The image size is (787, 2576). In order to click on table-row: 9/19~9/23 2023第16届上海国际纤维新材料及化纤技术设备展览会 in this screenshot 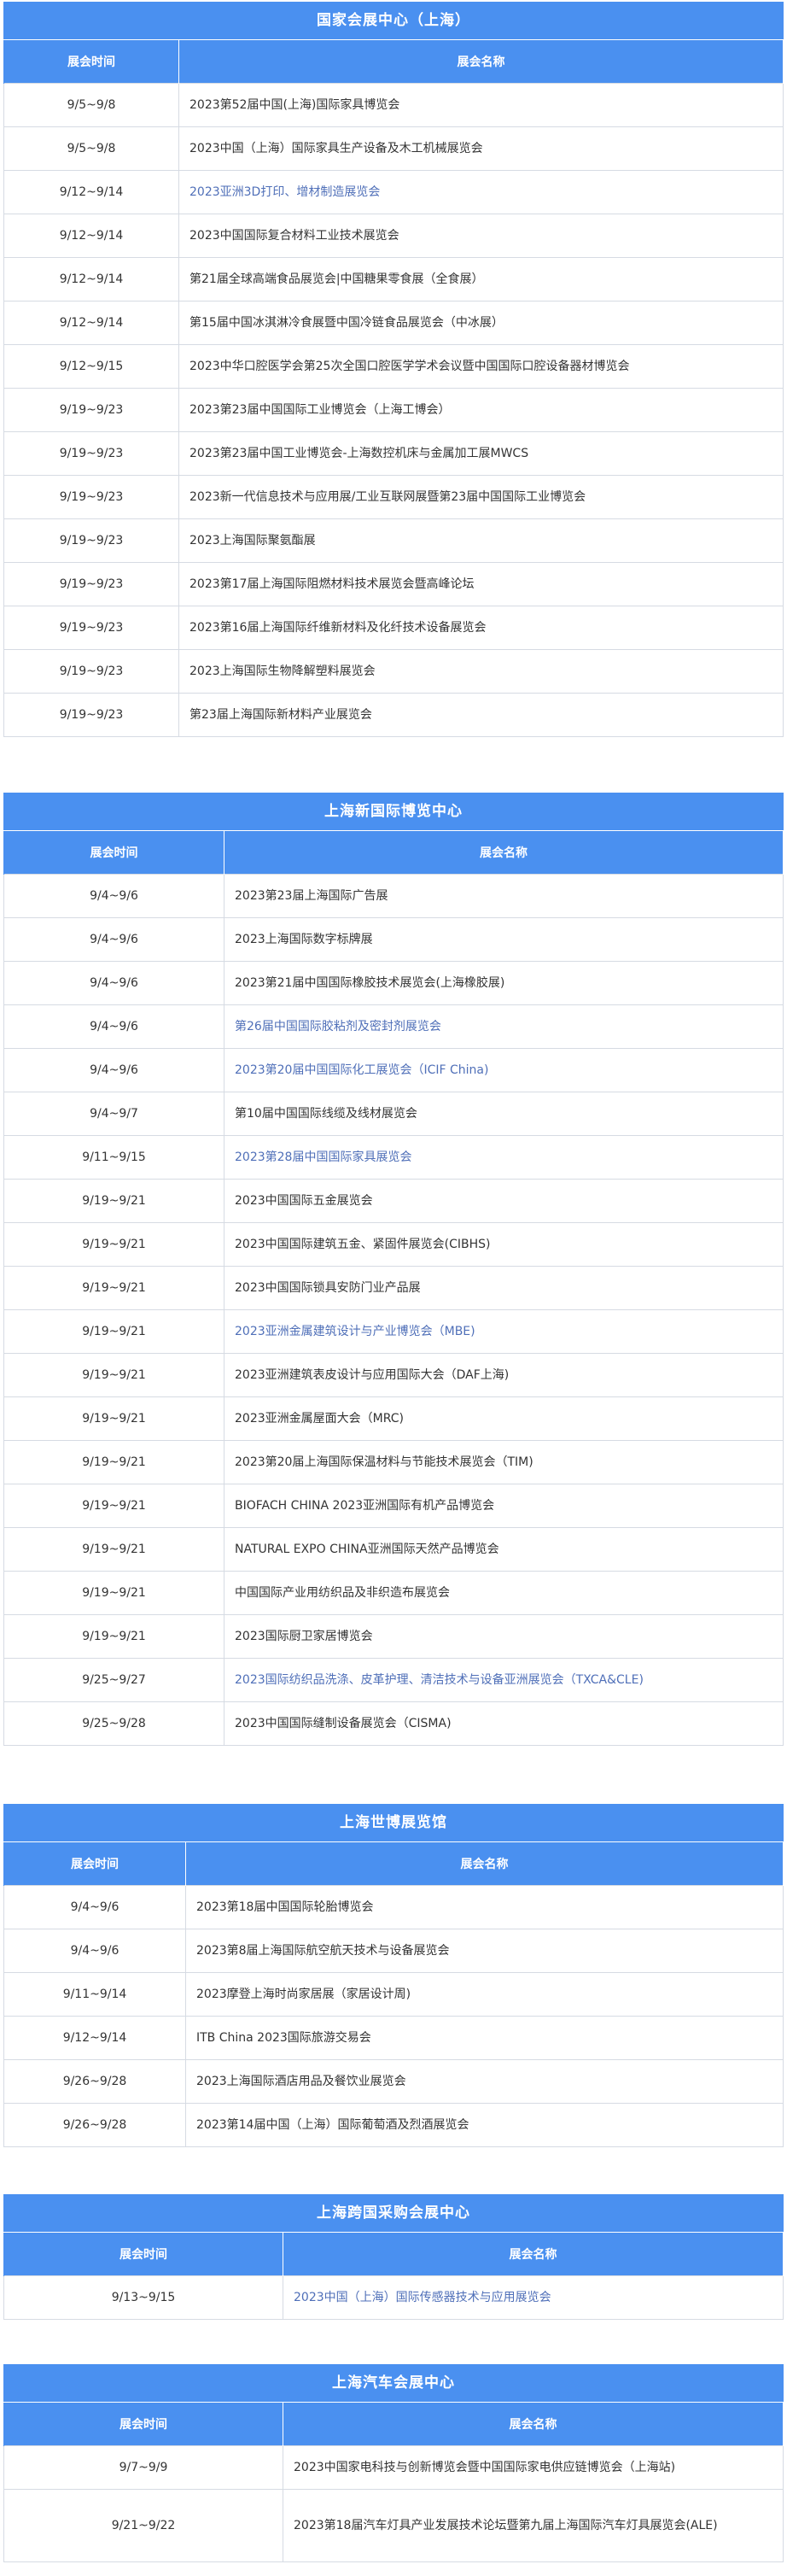, I will do `click(393, 628)`.